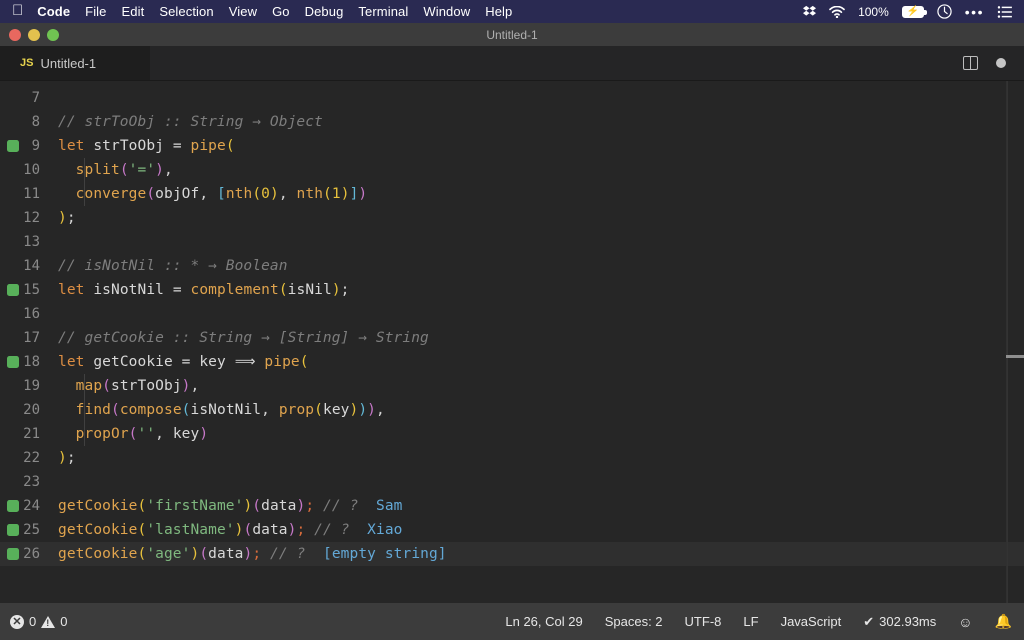 Image resolution: width=1024 pixels, height=640 pixels. Describe the element at coordinates (173, 266) in the screenshot. I see `code-token: // isNotNil :: * → Boolean` at that location.